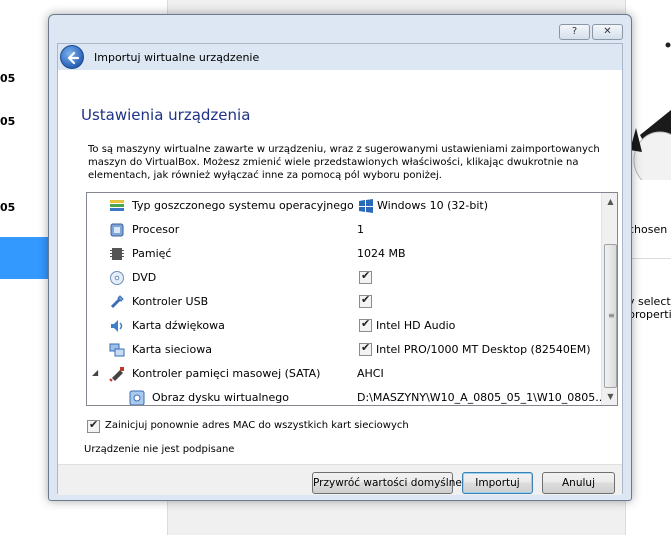  I want to click on row-label: DVD, so click(144, 277).